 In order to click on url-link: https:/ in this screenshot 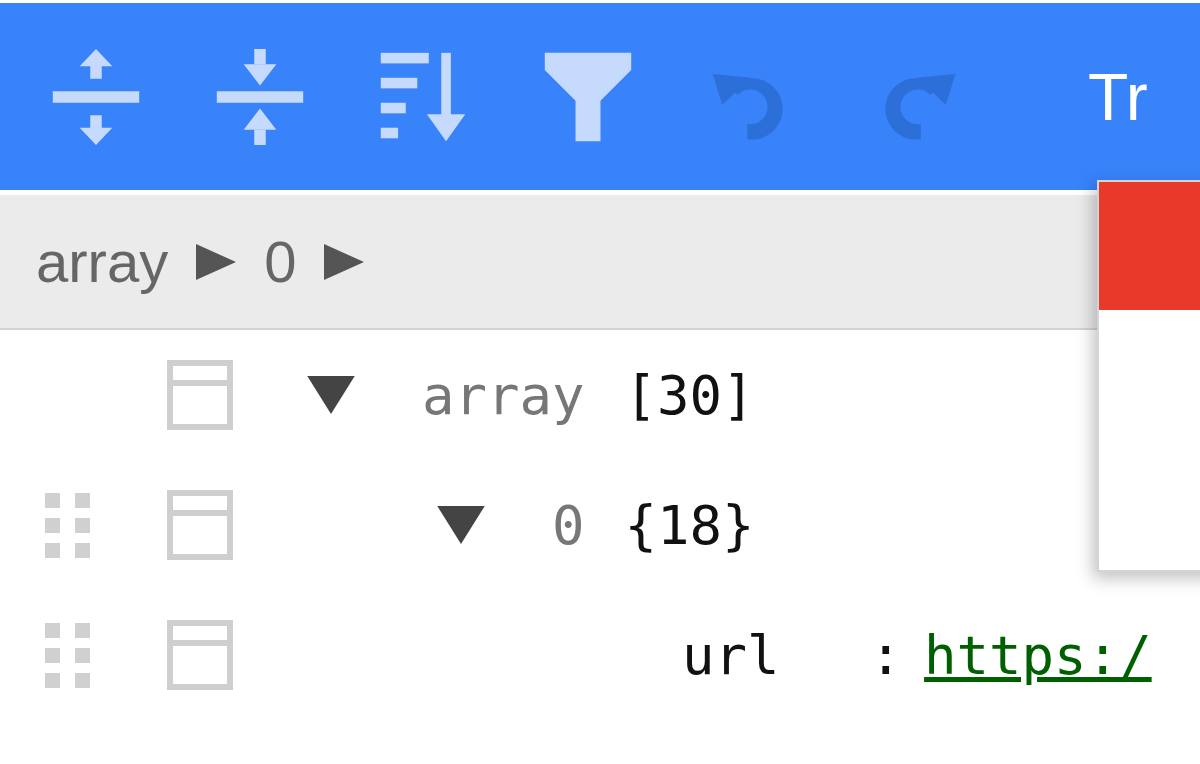, I will do `click(1038, 655)`.